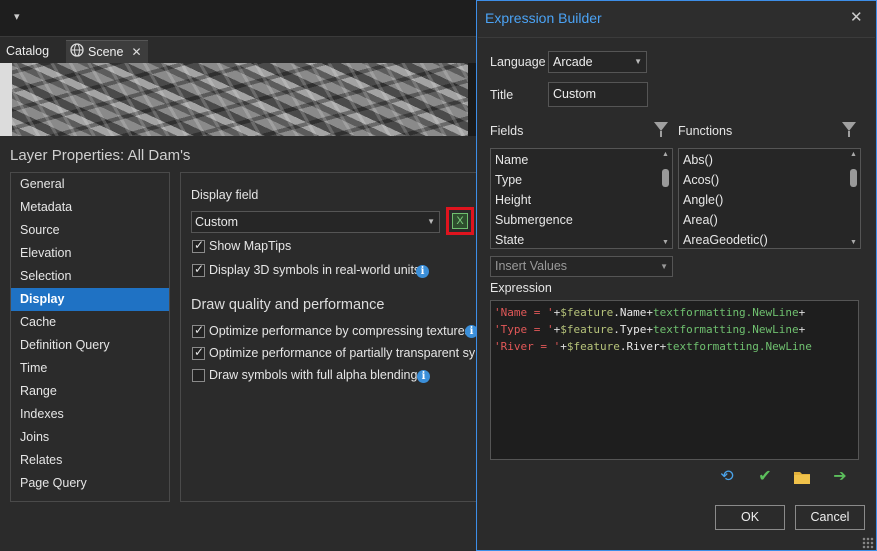 The width and height of the screenshot is (877, 551). Describe the element at coordinates (217, 222) in the screenshot. I see `display-field-value: Custom` at that location.